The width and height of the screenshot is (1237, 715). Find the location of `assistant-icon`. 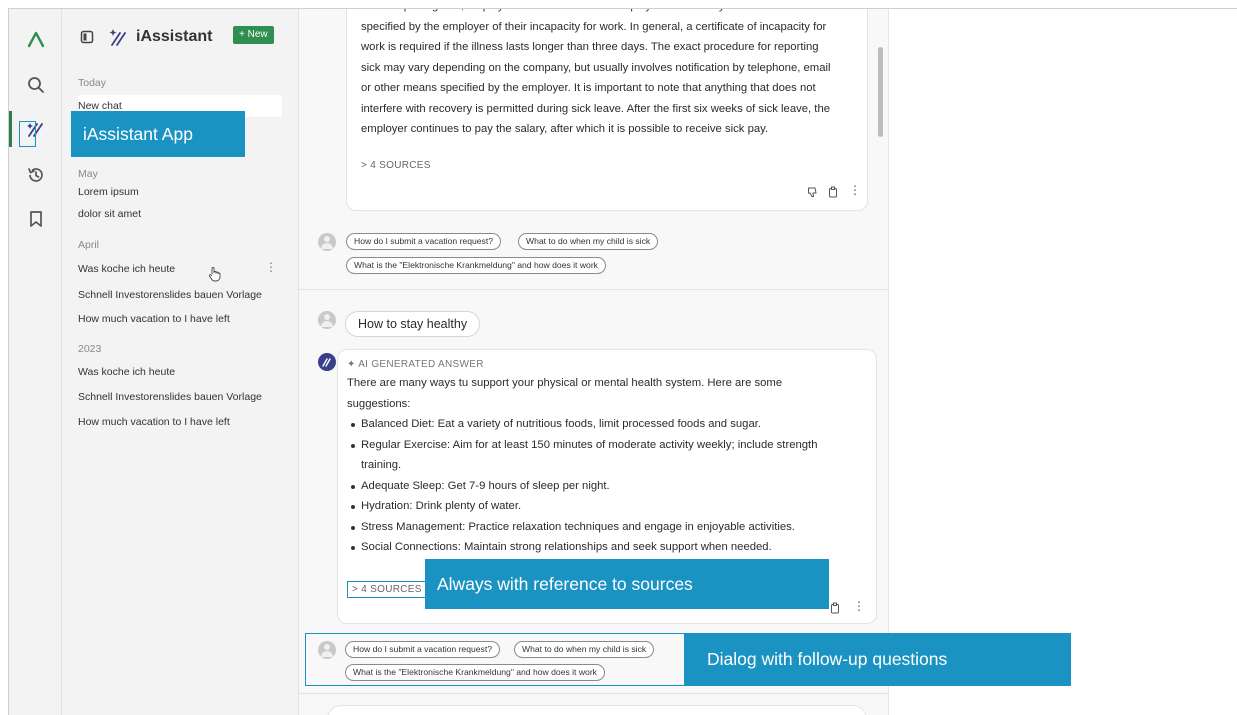

assistant-icon is located at coordinates (326, 362).